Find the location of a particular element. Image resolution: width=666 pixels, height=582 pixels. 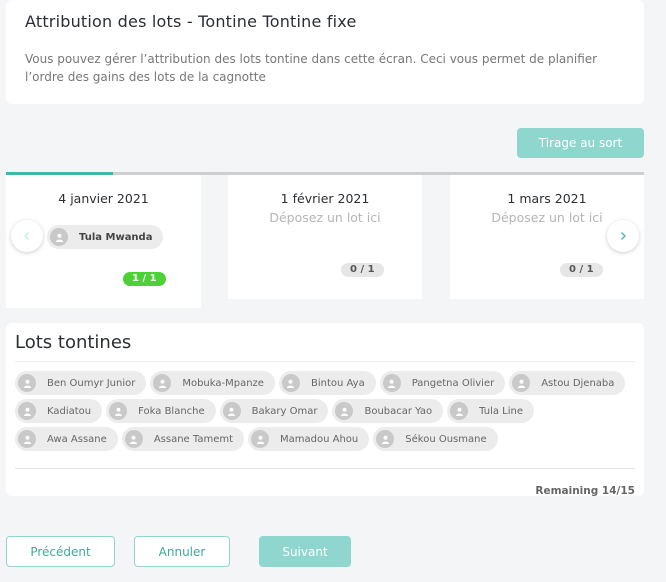

chevron-left-icon is located at coordinates (26, 236).